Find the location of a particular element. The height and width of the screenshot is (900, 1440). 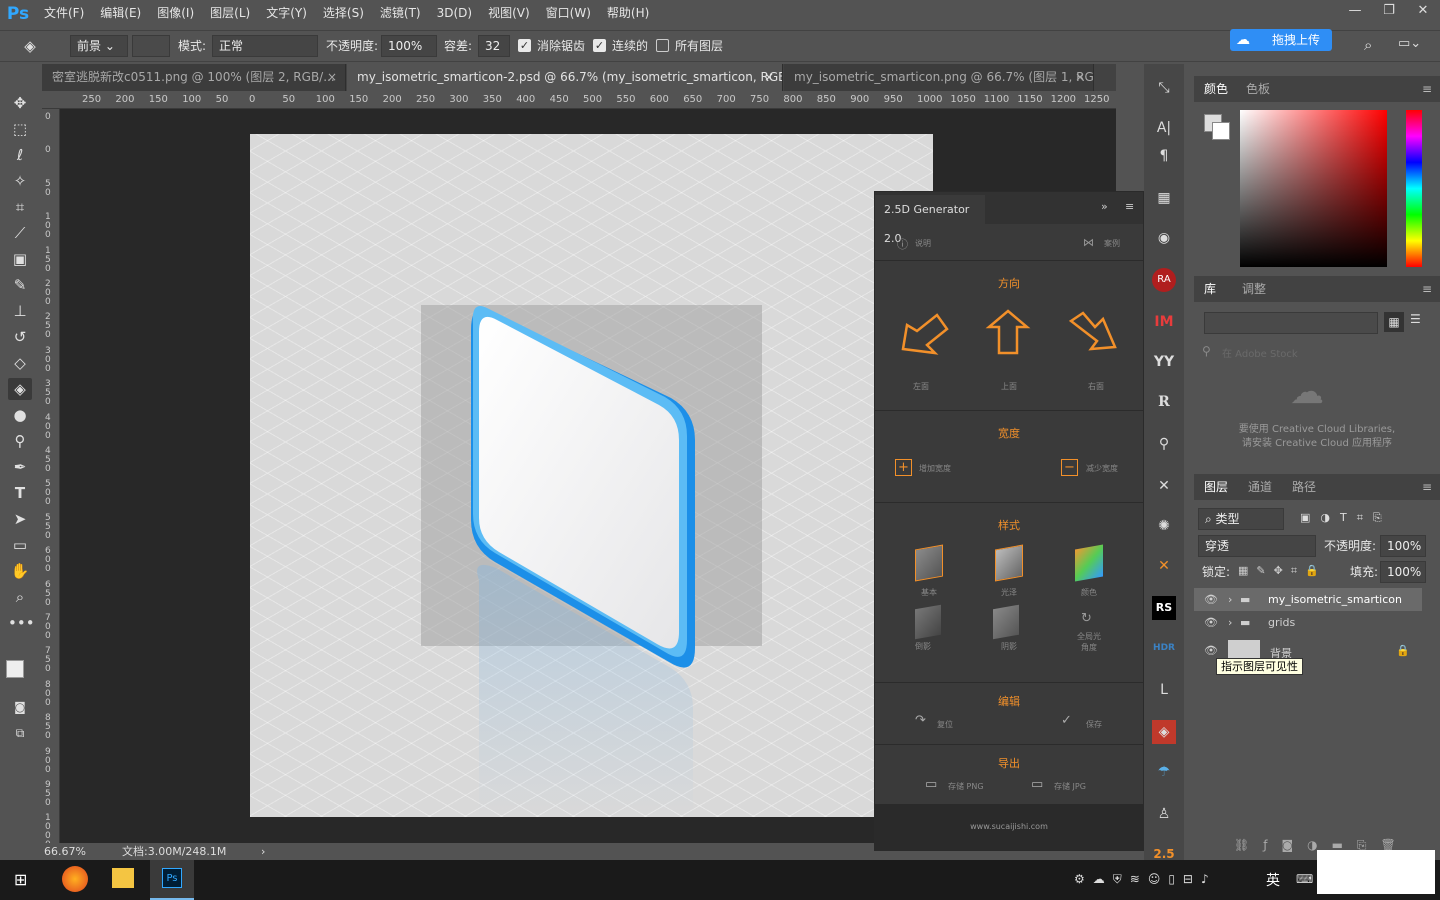

add-width-label: 增加宽度 is located at coordinates (944, 468).